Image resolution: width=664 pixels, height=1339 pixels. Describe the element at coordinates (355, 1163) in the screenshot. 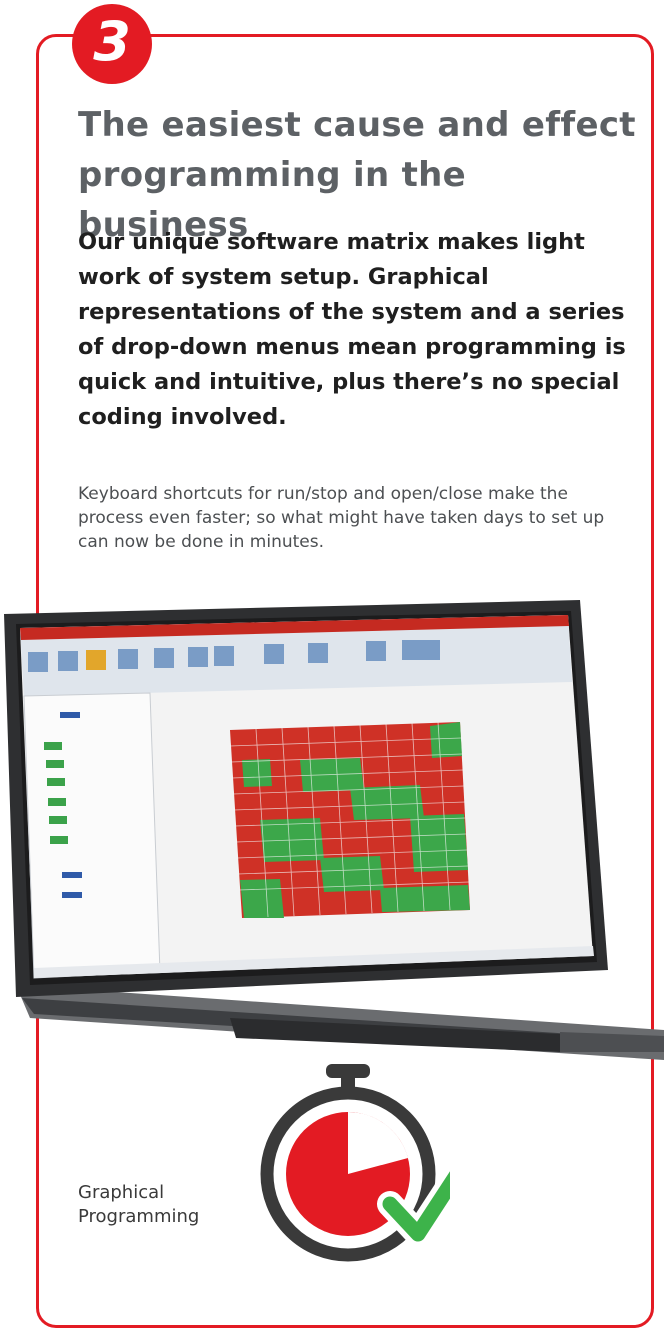

I see `stopwatch-check-icon` at that location.